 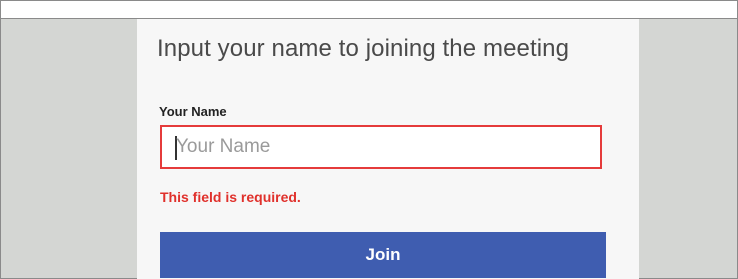 I want to click on page-title: Input your name to joining the meeting, so click(x=363, y=48).